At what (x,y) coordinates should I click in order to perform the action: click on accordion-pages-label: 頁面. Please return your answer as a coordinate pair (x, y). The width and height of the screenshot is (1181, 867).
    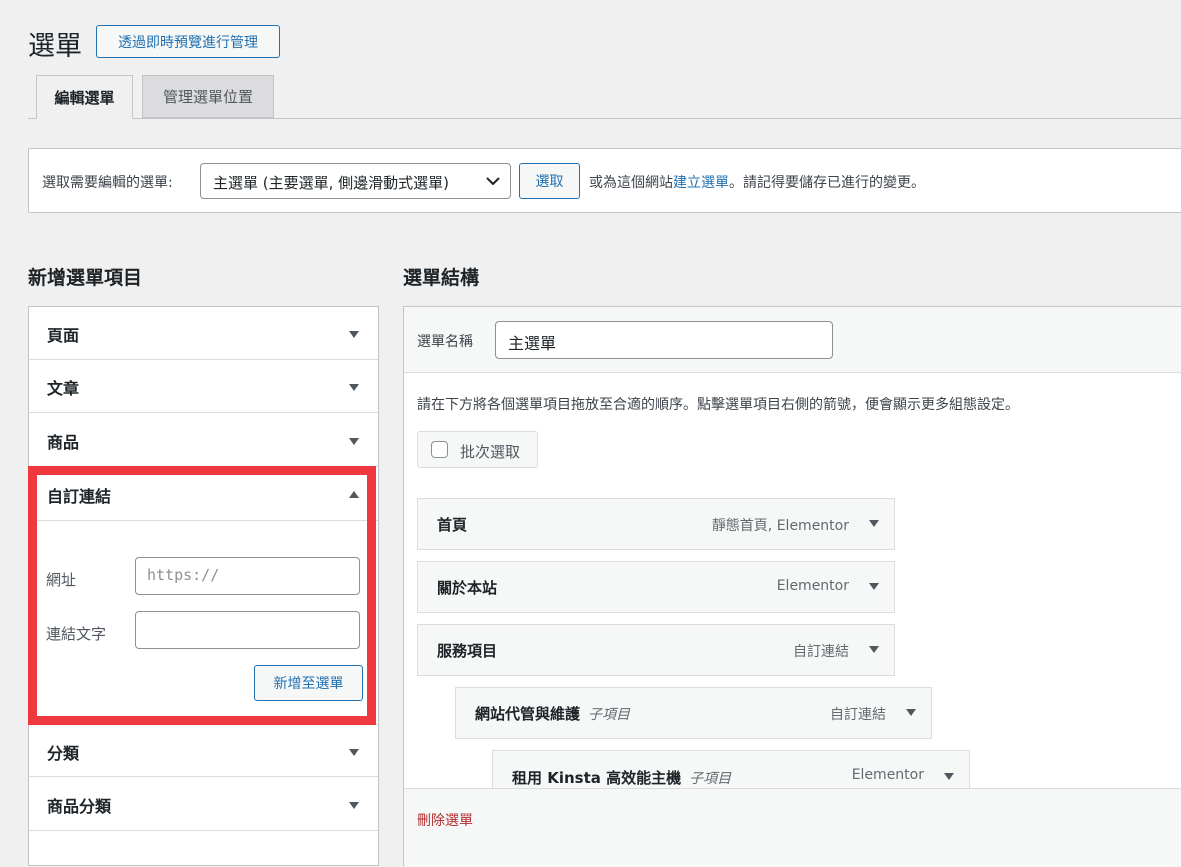
    Looking at the image, I should click on (63, 335).